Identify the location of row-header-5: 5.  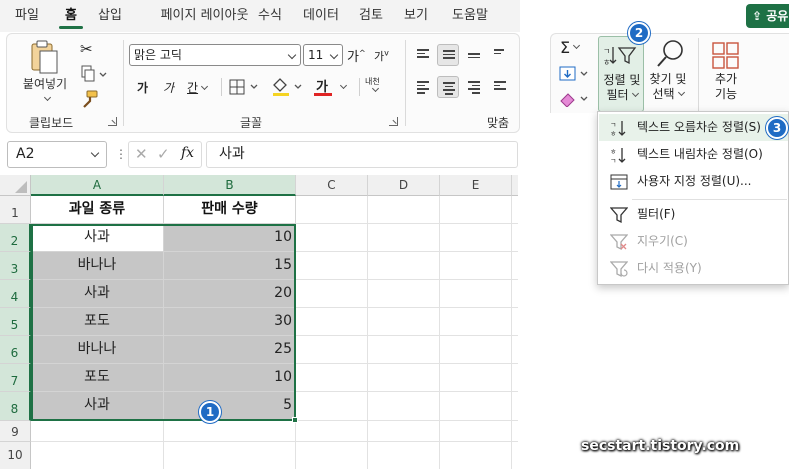
(15, 322).